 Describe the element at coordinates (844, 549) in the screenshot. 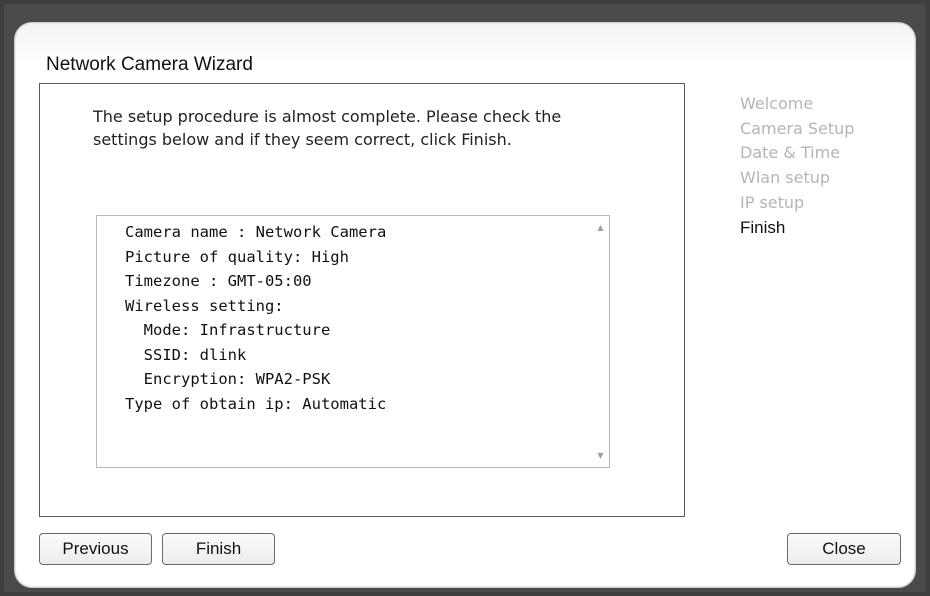

I see `close-button: Close` at that location.